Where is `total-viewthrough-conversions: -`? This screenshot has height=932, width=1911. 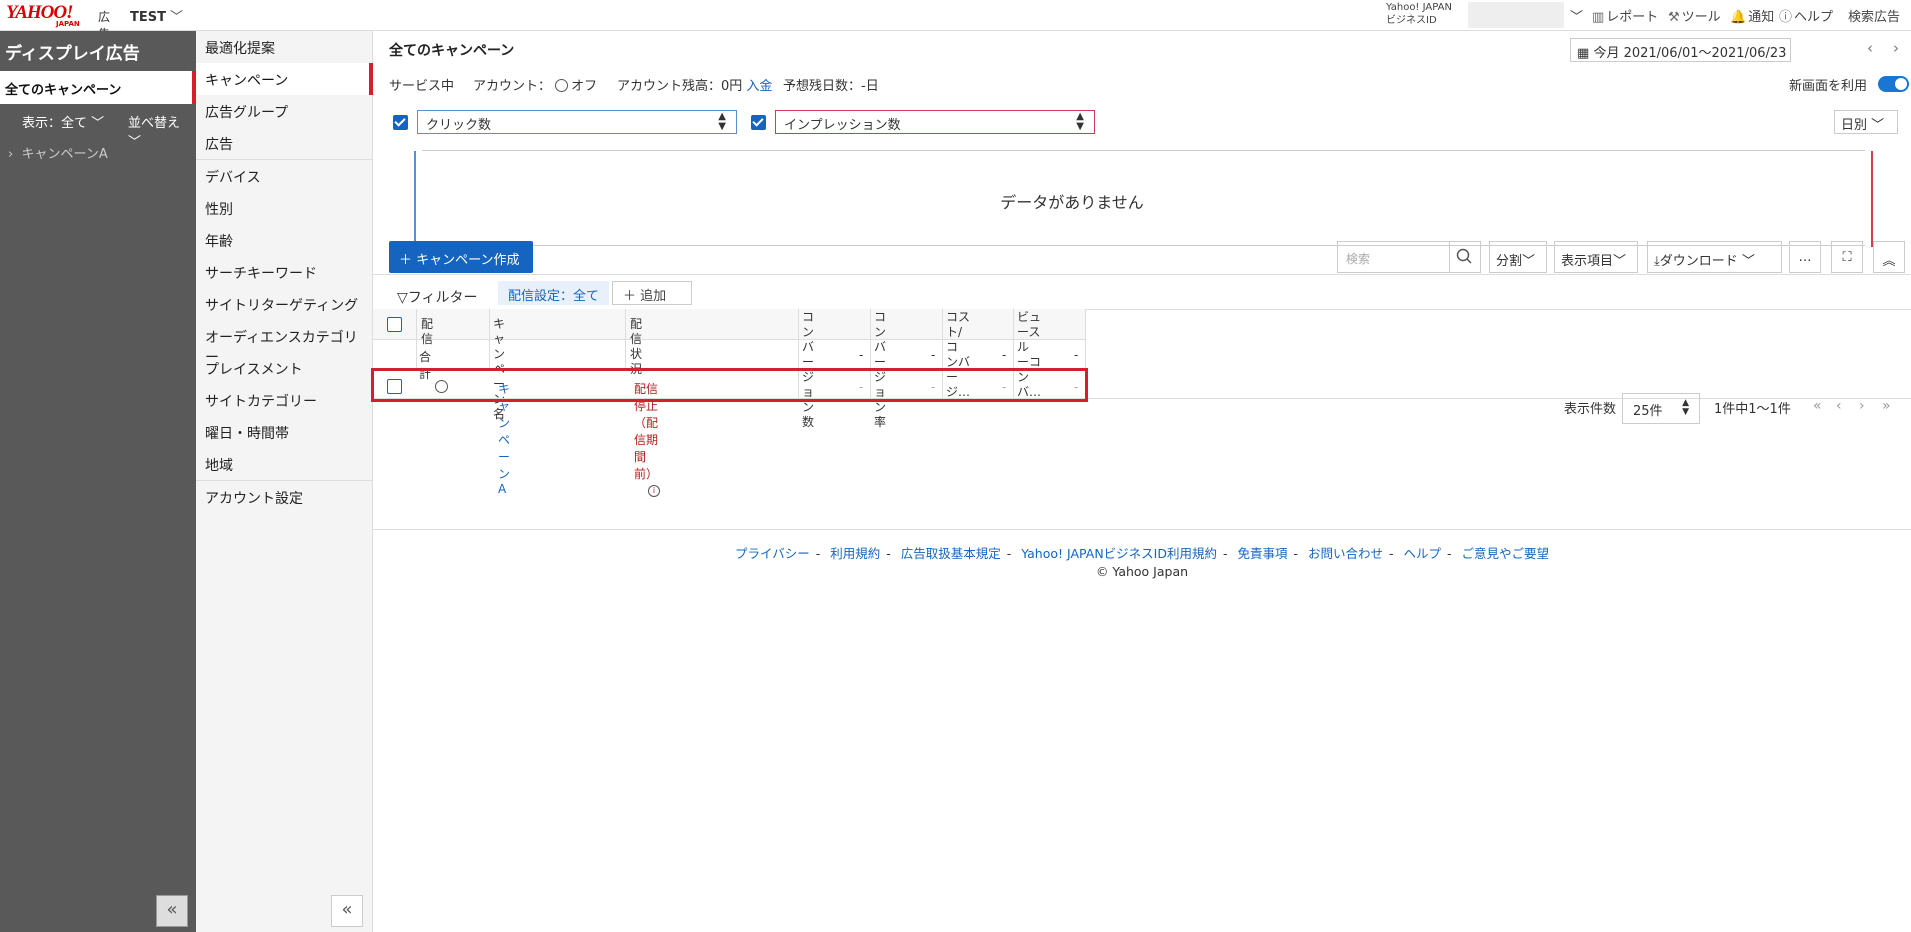
total-viewthrough-conversions: - is located at coordinates (1076, 355).